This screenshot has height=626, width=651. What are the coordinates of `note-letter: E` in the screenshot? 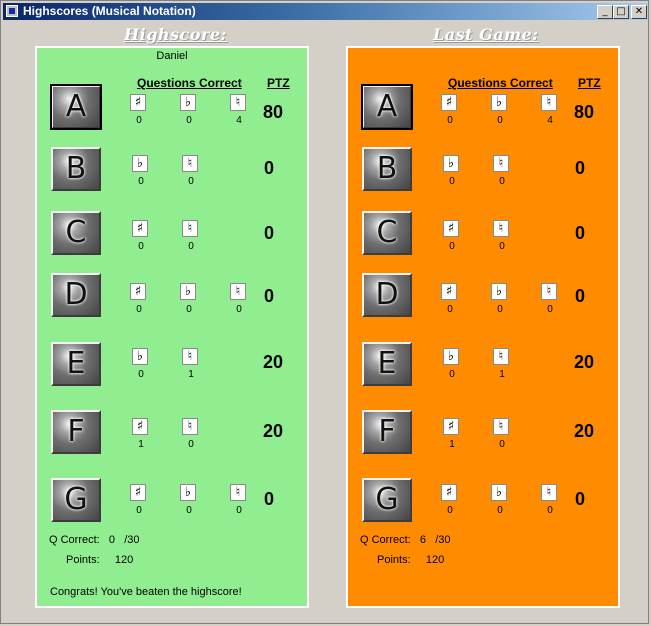 It's located at (76, 363).